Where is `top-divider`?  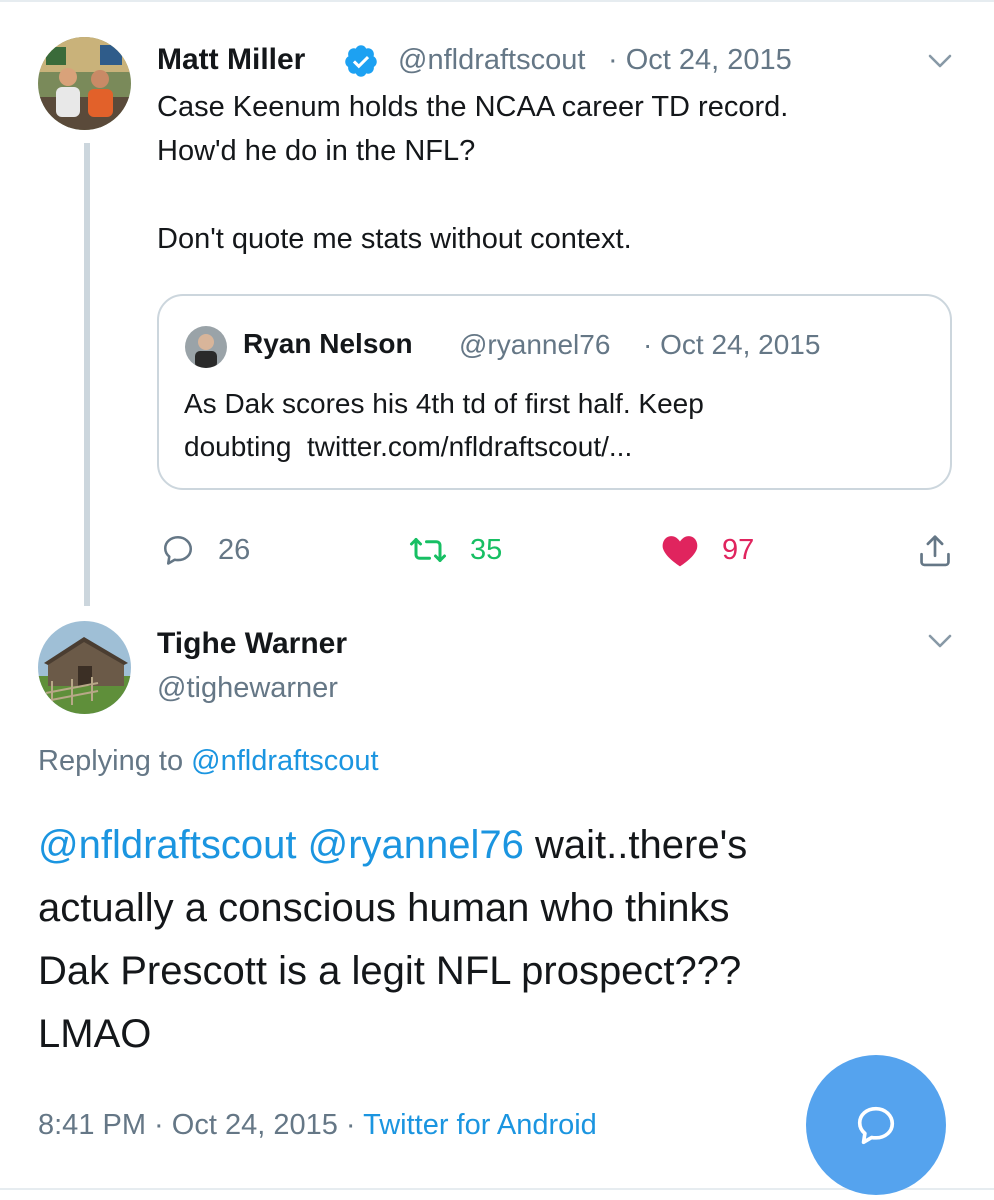
top-divider is located at coordinates (497, 1).